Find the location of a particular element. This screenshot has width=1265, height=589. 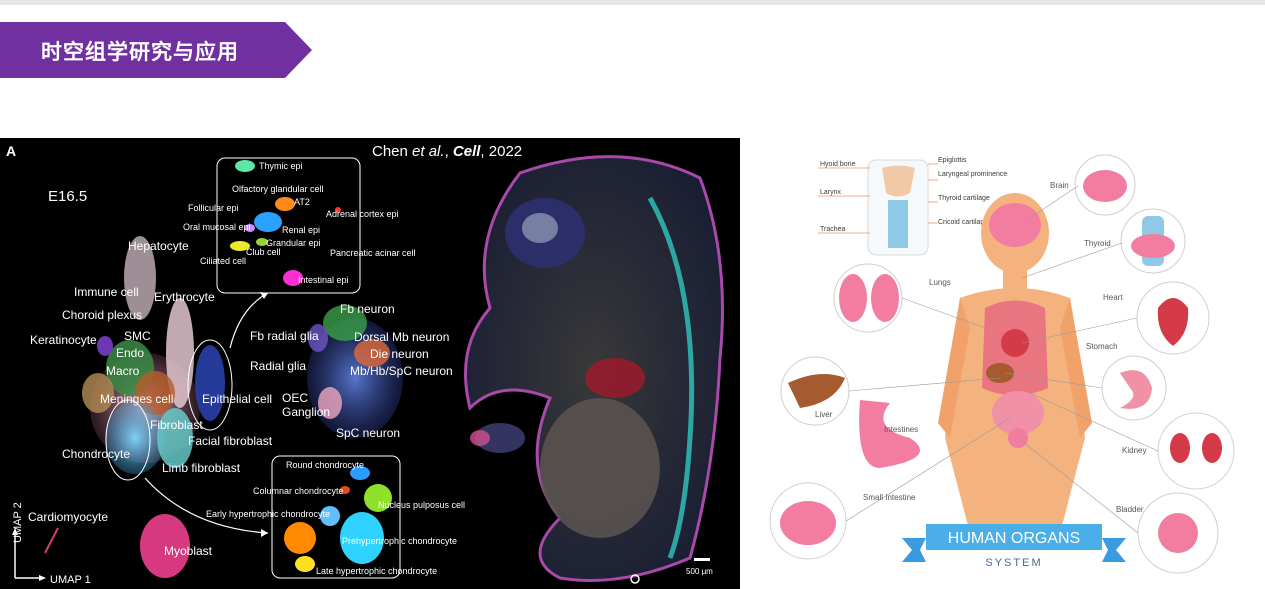

epi-label: Thymic epi is located at coordinates (281, 166).